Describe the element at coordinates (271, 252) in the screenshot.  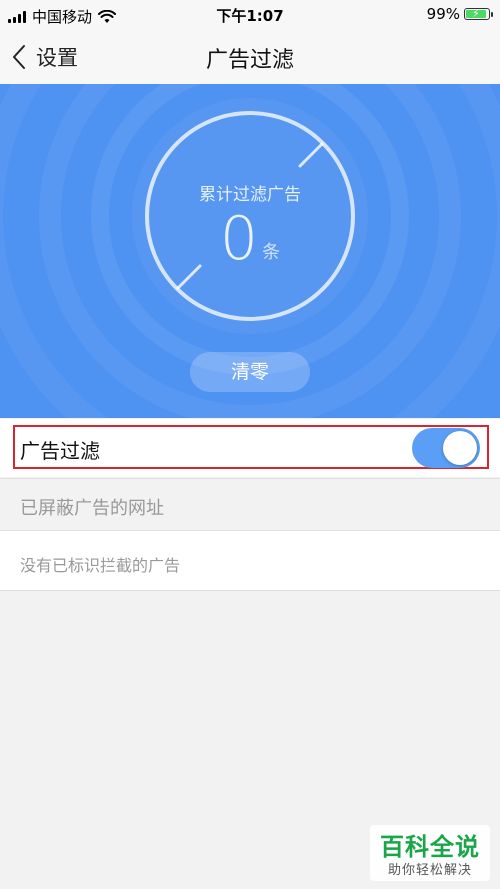
I see `count-unit: 条` at that location.